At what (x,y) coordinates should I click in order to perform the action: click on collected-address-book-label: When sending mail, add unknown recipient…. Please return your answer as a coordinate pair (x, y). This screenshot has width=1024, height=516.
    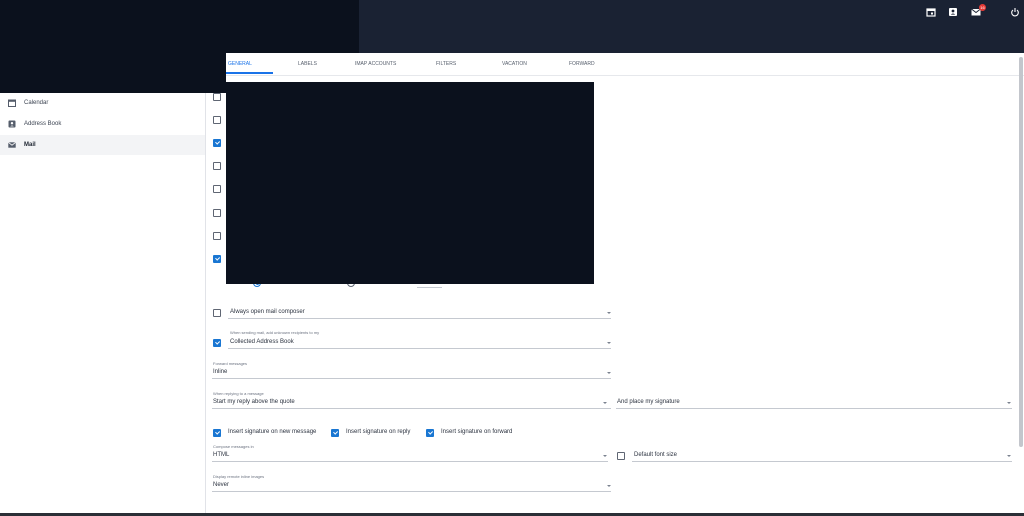
    Looking at the image, I should click on (275, 332).